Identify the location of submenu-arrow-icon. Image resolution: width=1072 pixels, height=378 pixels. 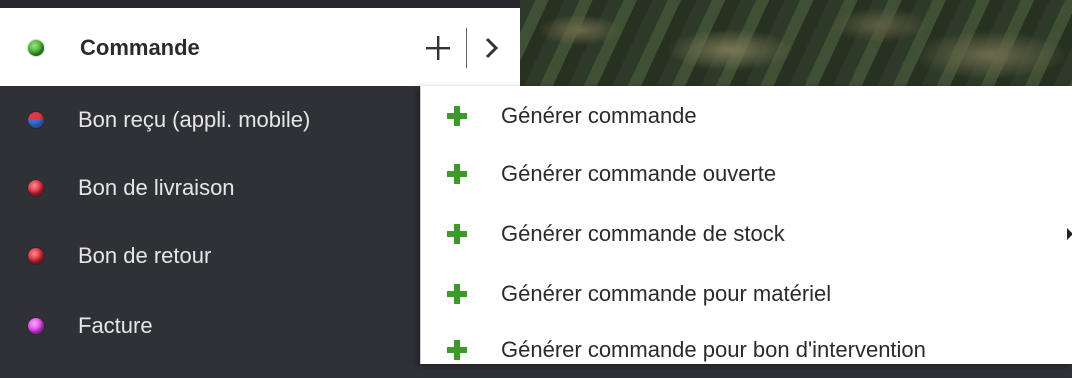
(1069, 234).